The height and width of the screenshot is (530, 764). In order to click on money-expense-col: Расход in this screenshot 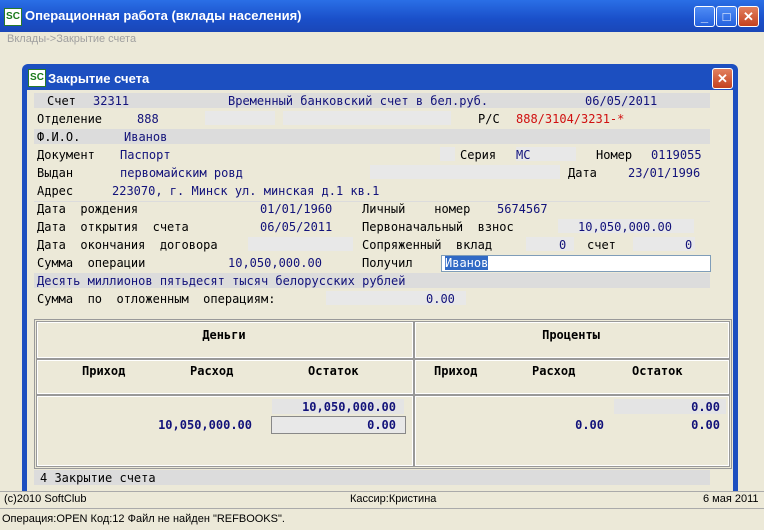, I will do `click(212, 371)`.